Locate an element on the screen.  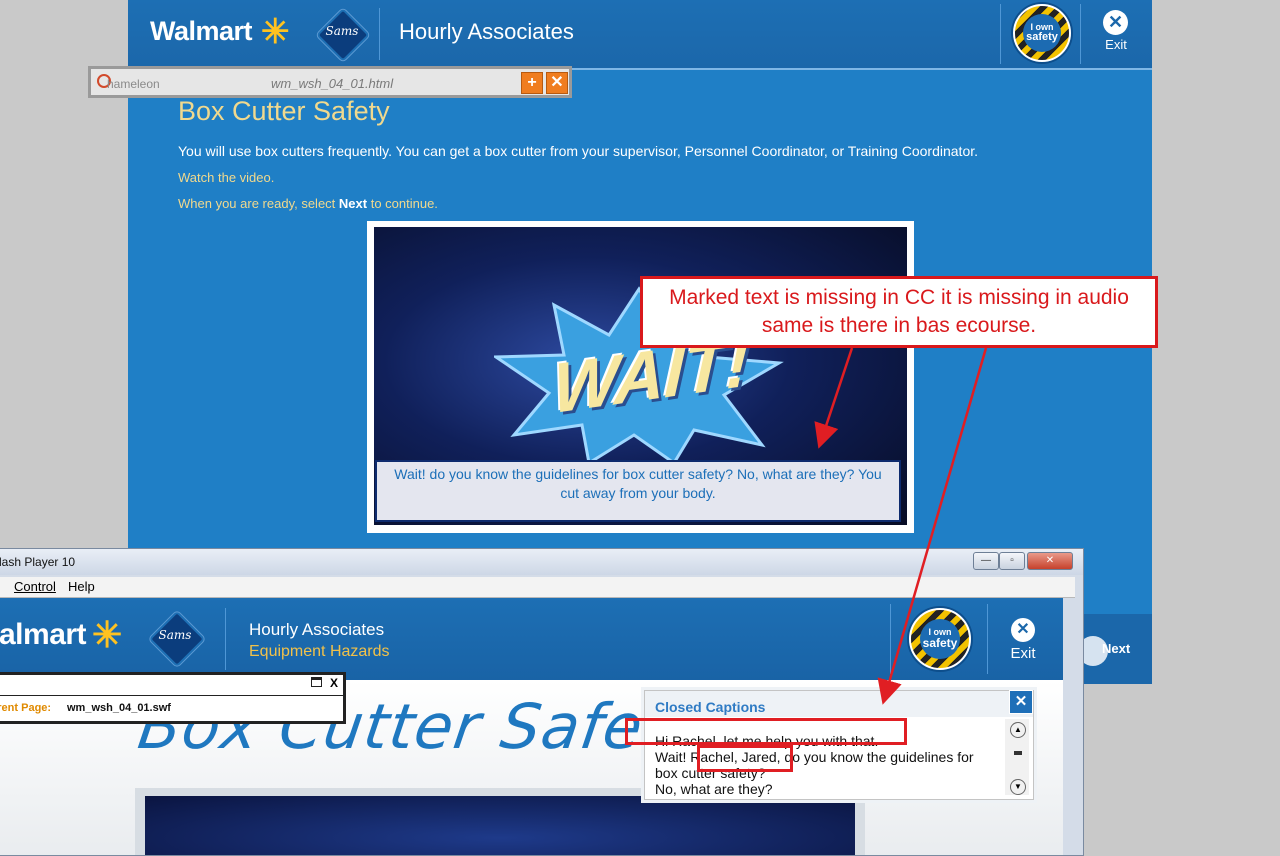
annotation-arrows is located at coordinates (901, 526).